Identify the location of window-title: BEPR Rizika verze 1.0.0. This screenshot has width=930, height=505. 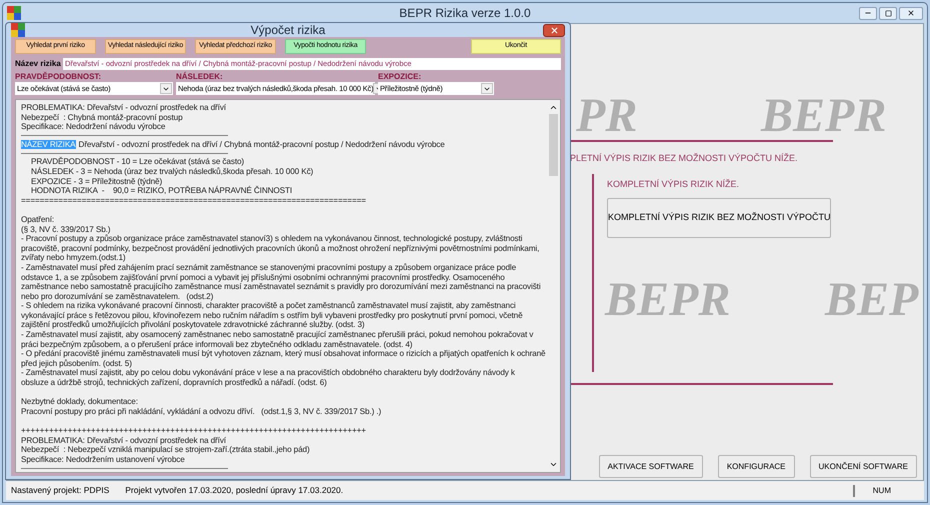
(465, 13).